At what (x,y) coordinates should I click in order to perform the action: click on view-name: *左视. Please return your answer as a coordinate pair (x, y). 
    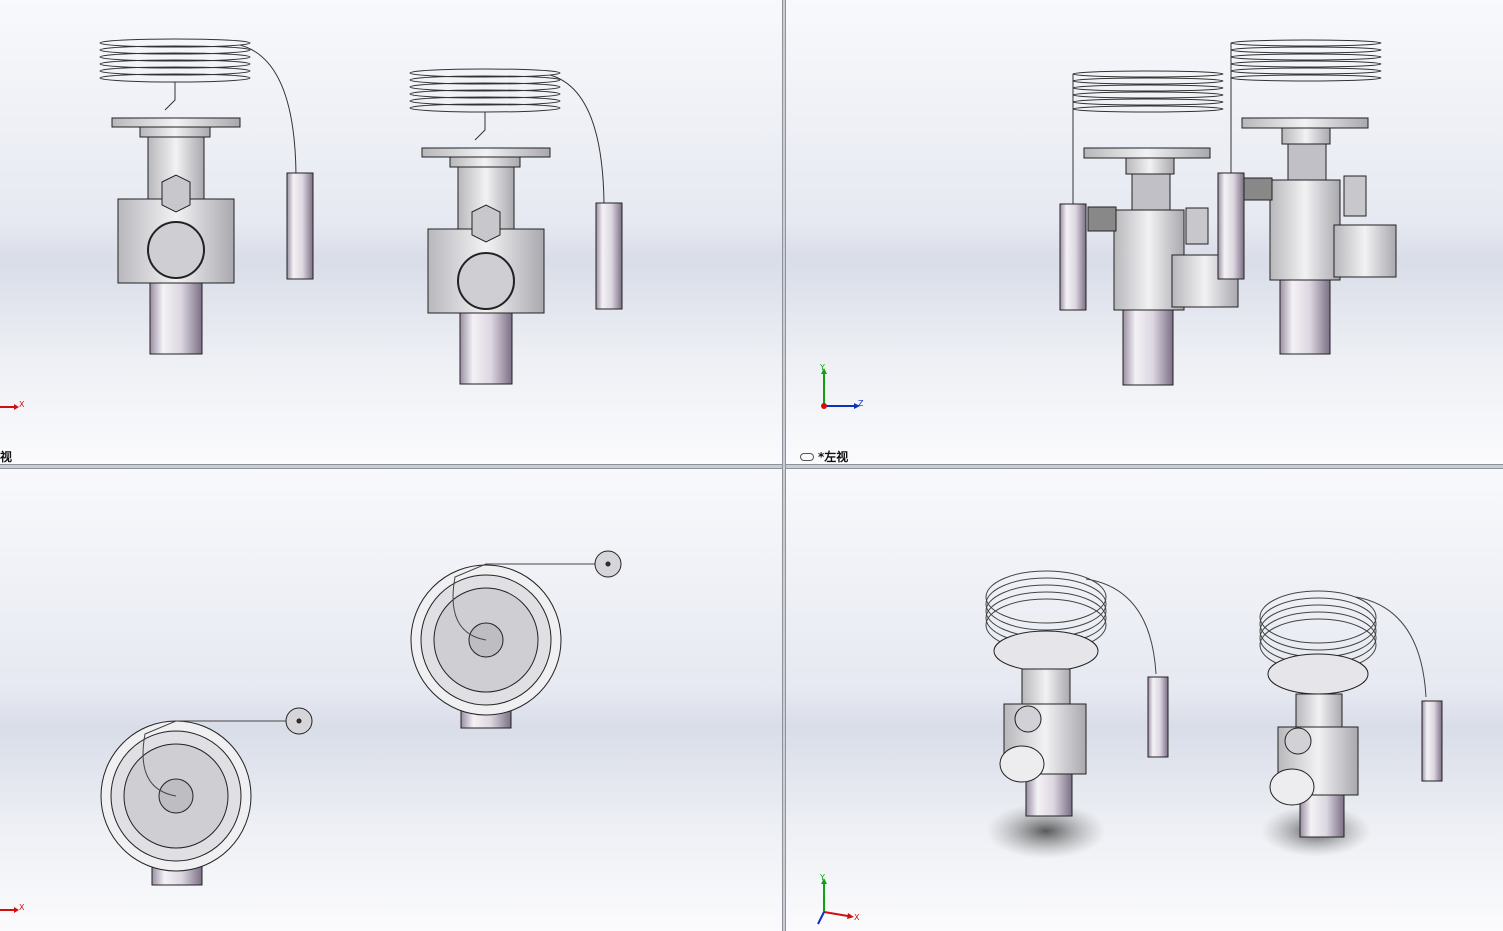
    Looking at the image, I should click on (833, 457).